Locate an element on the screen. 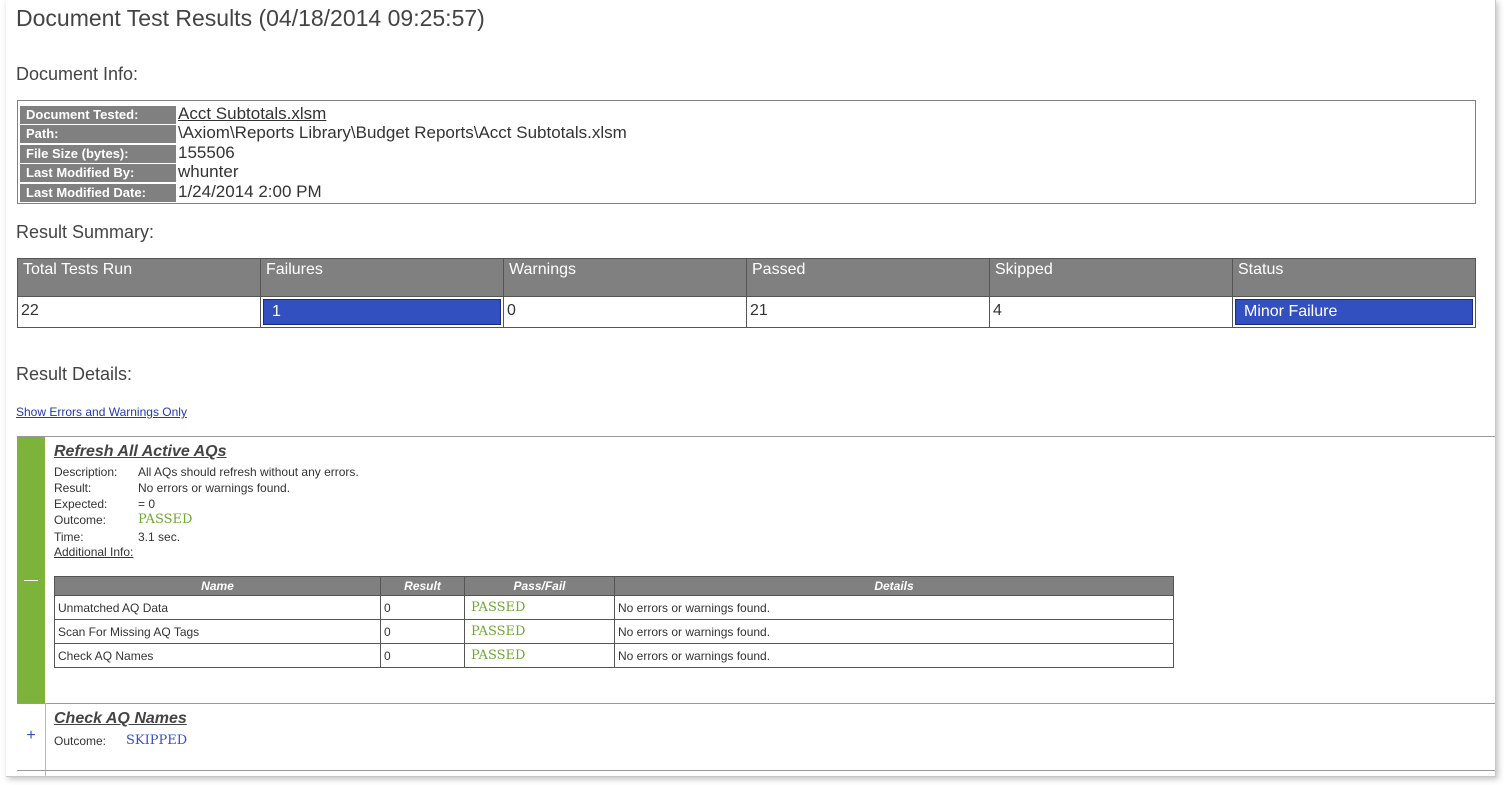 The width and height of the screenshot is (1504, 785). failures-cell: 1 is located at coordinates (382, 311).